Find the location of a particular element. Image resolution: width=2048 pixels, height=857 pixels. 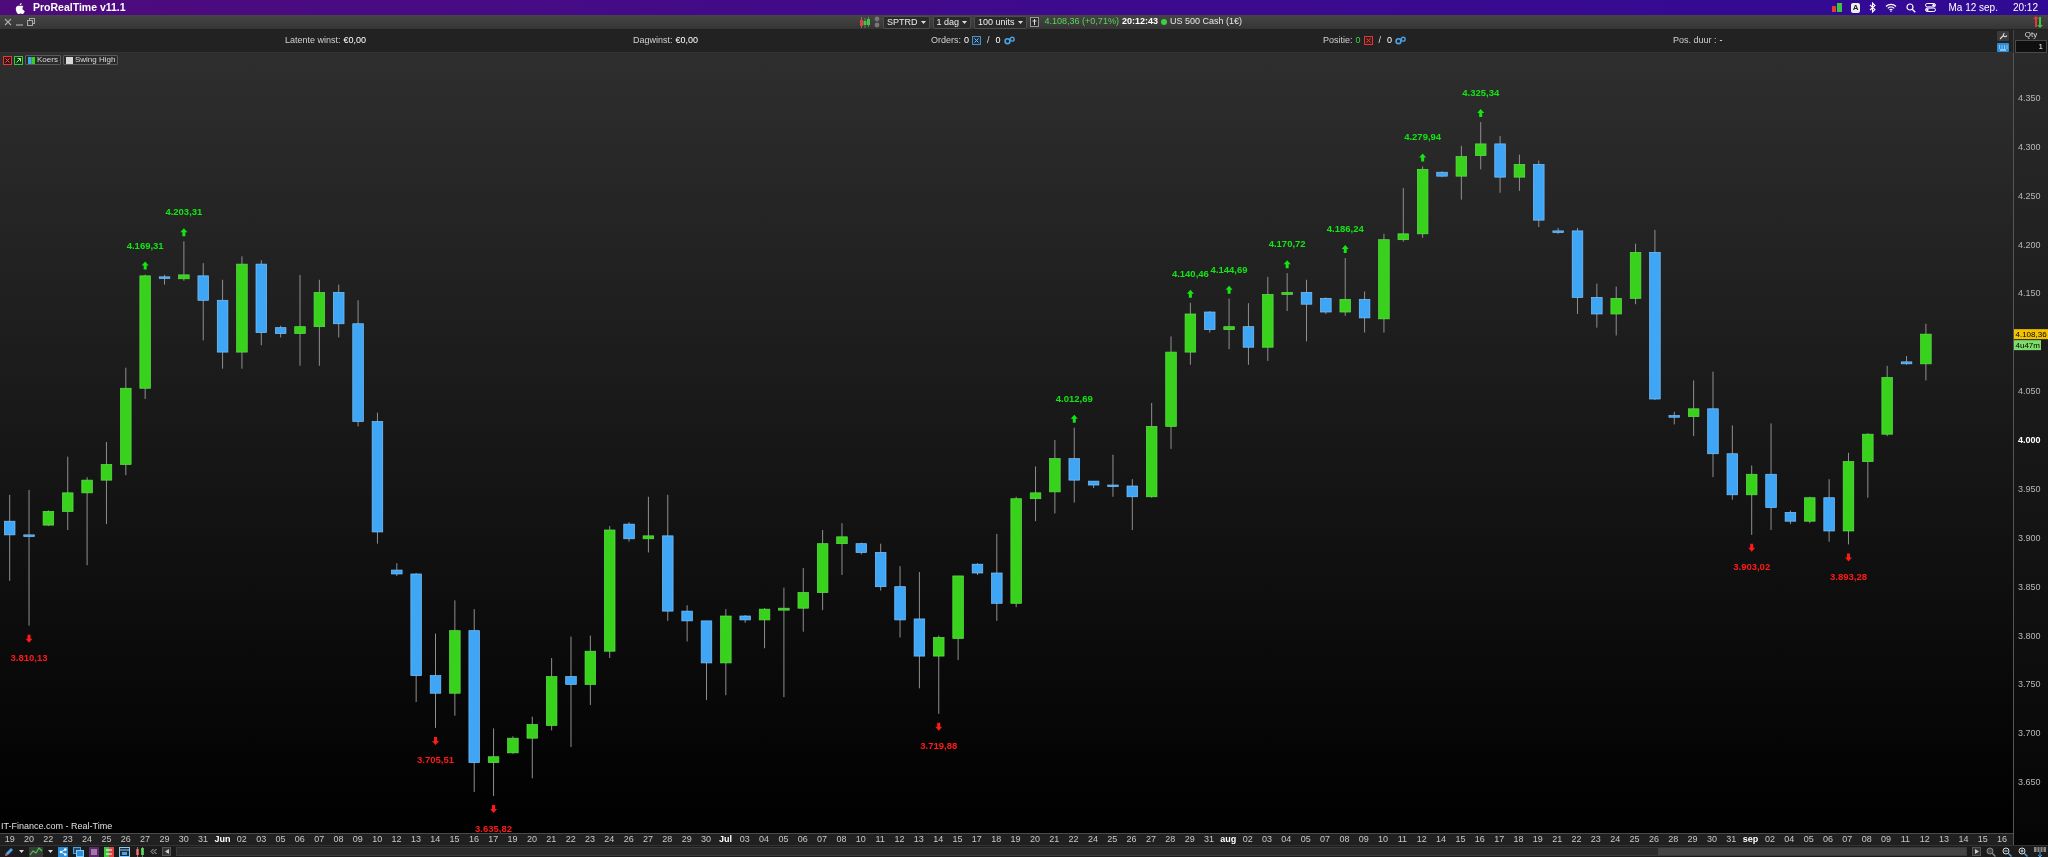

price-axis-label: 3.800 is located at coordinates (2029, 635).